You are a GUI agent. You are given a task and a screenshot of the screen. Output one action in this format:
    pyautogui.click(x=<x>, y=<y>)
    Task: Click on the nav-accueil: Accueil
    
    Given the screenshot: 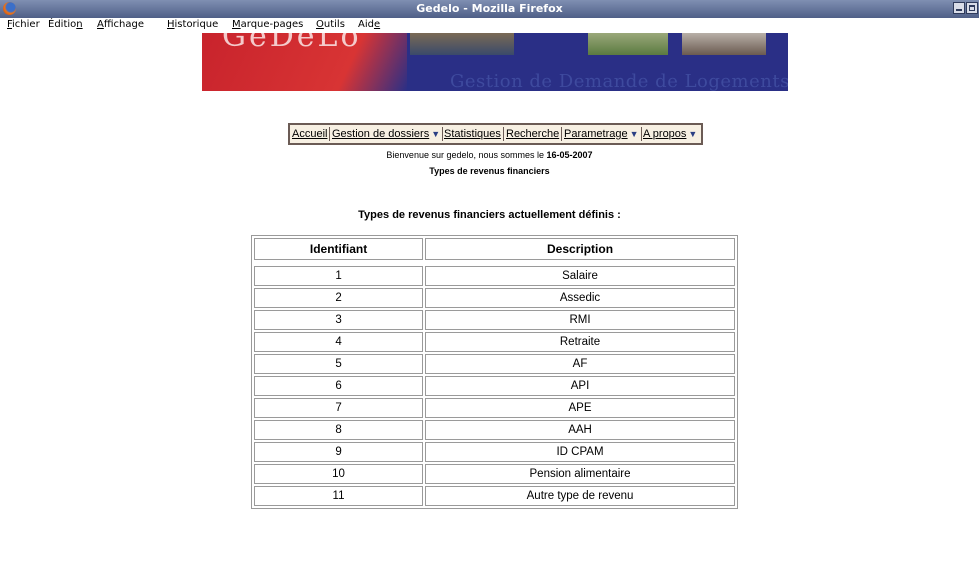 What is the action you would take?
    pyautogui.click(x=310, y=134)
    